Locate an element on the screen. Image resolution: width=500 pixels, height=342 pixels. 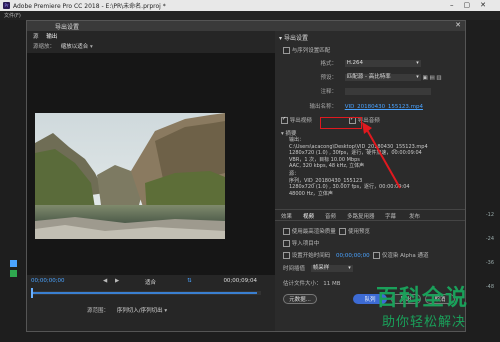
summary-output-line: AAC, 320 kbps, 48 kHz, 立体声 is located at coordinates (327, 166).